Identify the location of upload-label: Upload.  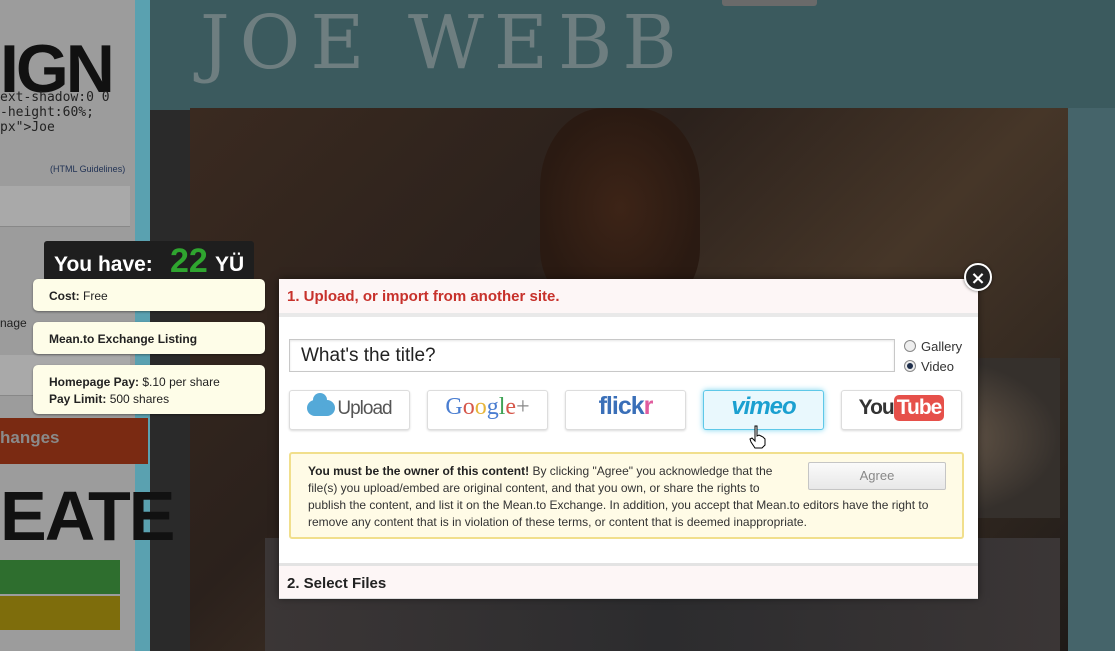
(364, 408).